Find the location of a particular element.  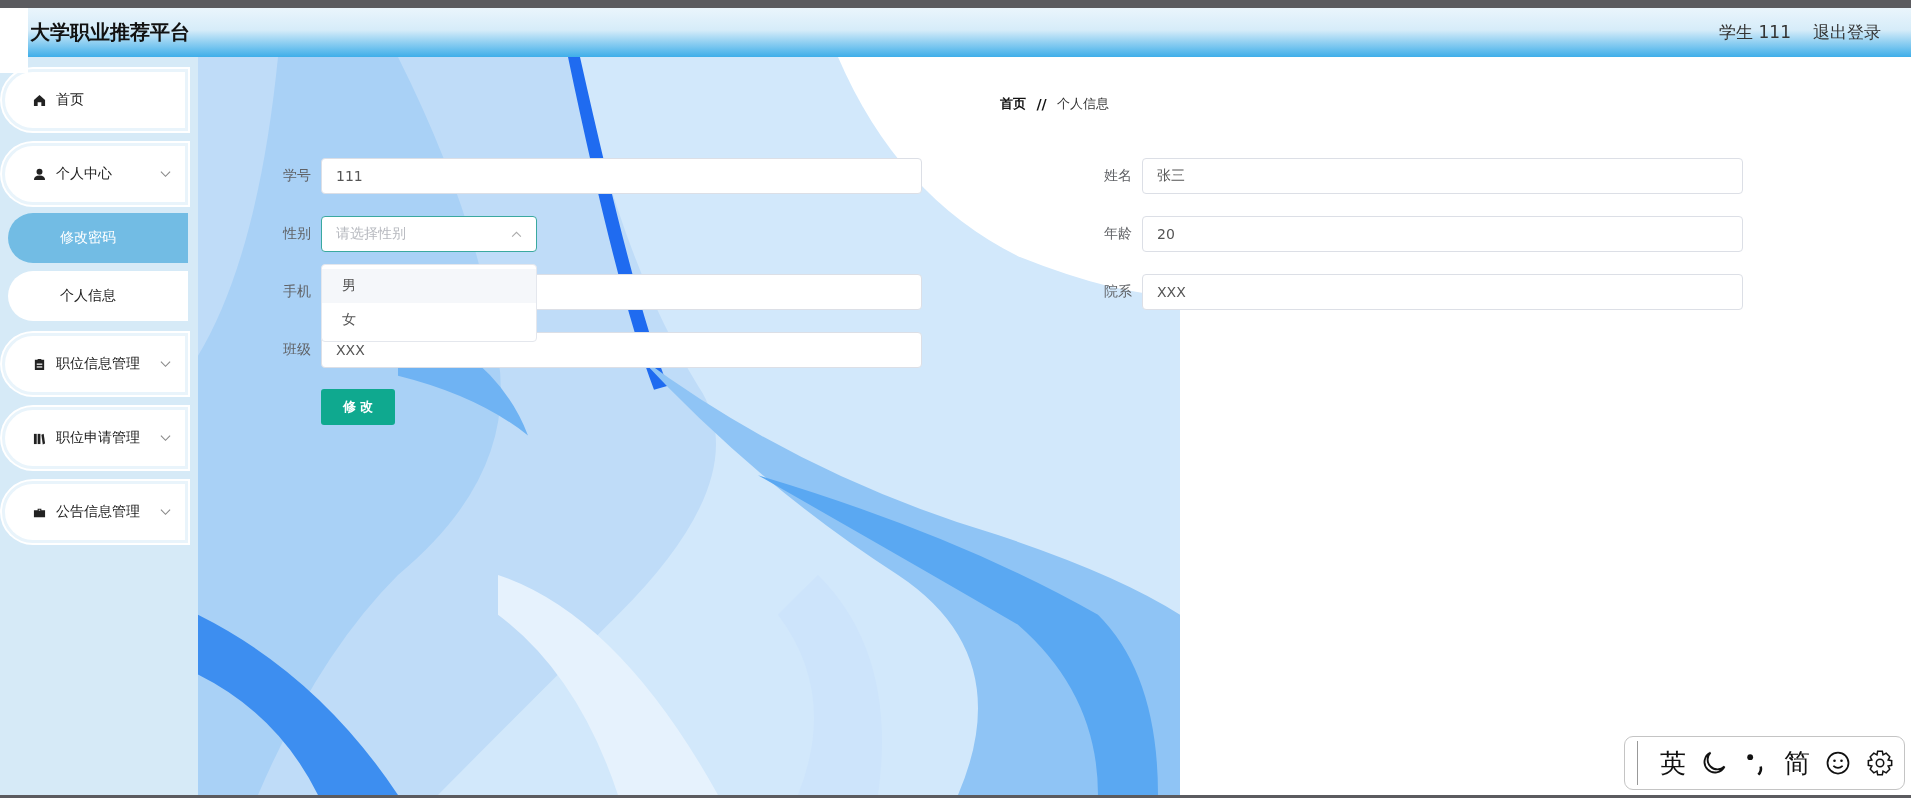

field-label: 学号 is located at coordinates (297, 176).